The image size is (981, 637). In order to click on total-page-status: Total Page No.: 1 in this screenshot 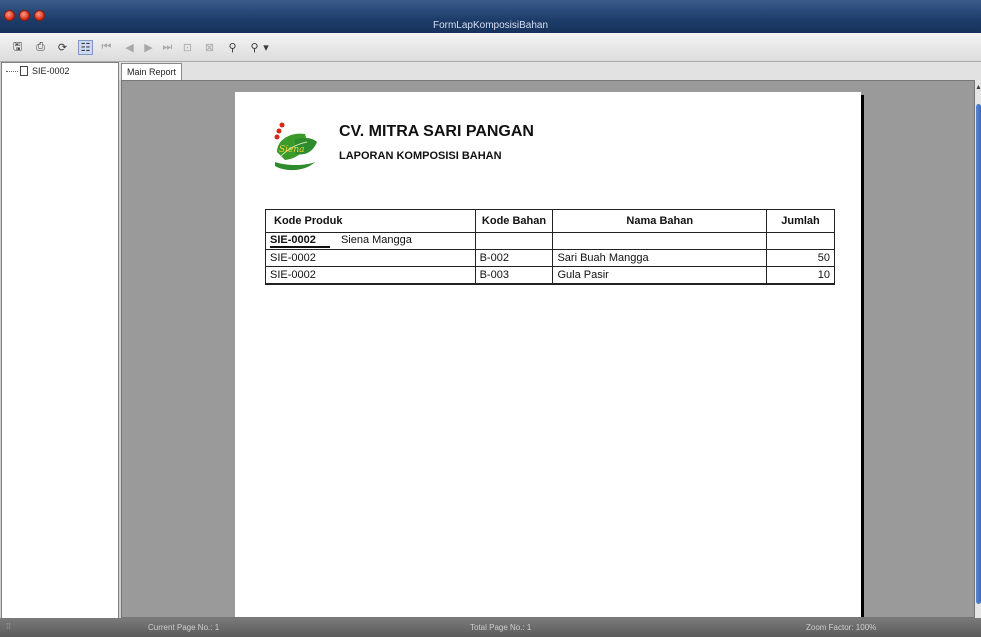, I will do `click(501, 627)`.